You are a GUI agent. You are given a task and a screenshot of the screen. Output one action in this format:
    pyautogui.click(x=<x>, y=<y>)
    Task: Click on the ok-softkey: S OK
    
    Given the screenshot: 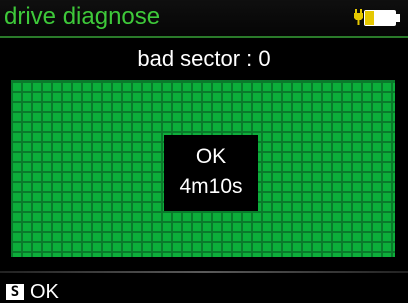 What is the action you would take?
    pyautogui.click(x=32, y=292)
    